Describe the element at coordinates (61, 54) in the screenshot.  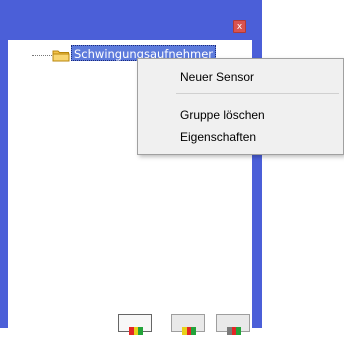
I see `folder-icon` at that location.